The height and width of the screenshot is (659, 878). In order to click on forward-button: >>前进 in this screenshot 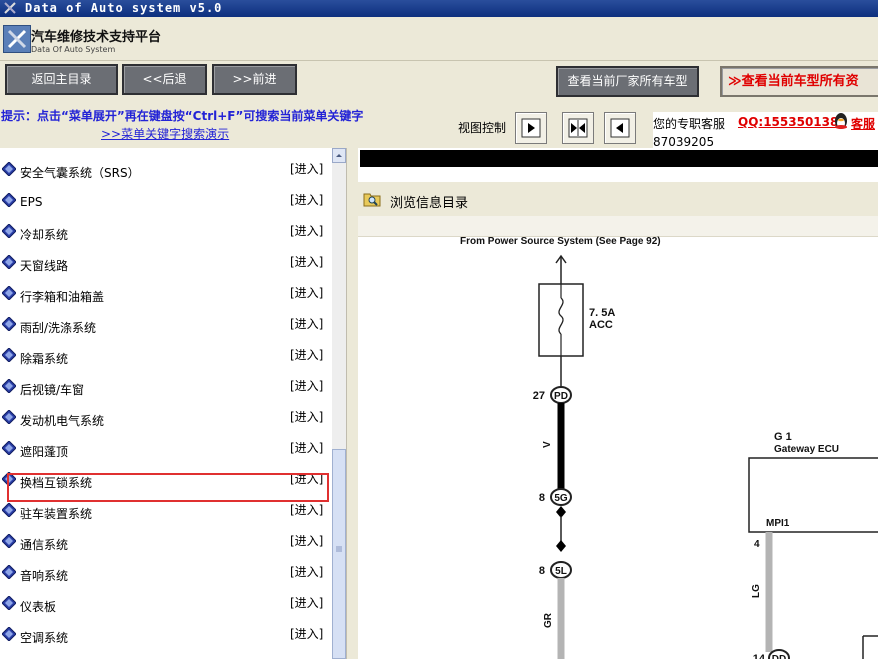, I will do `click(254, 79)`.